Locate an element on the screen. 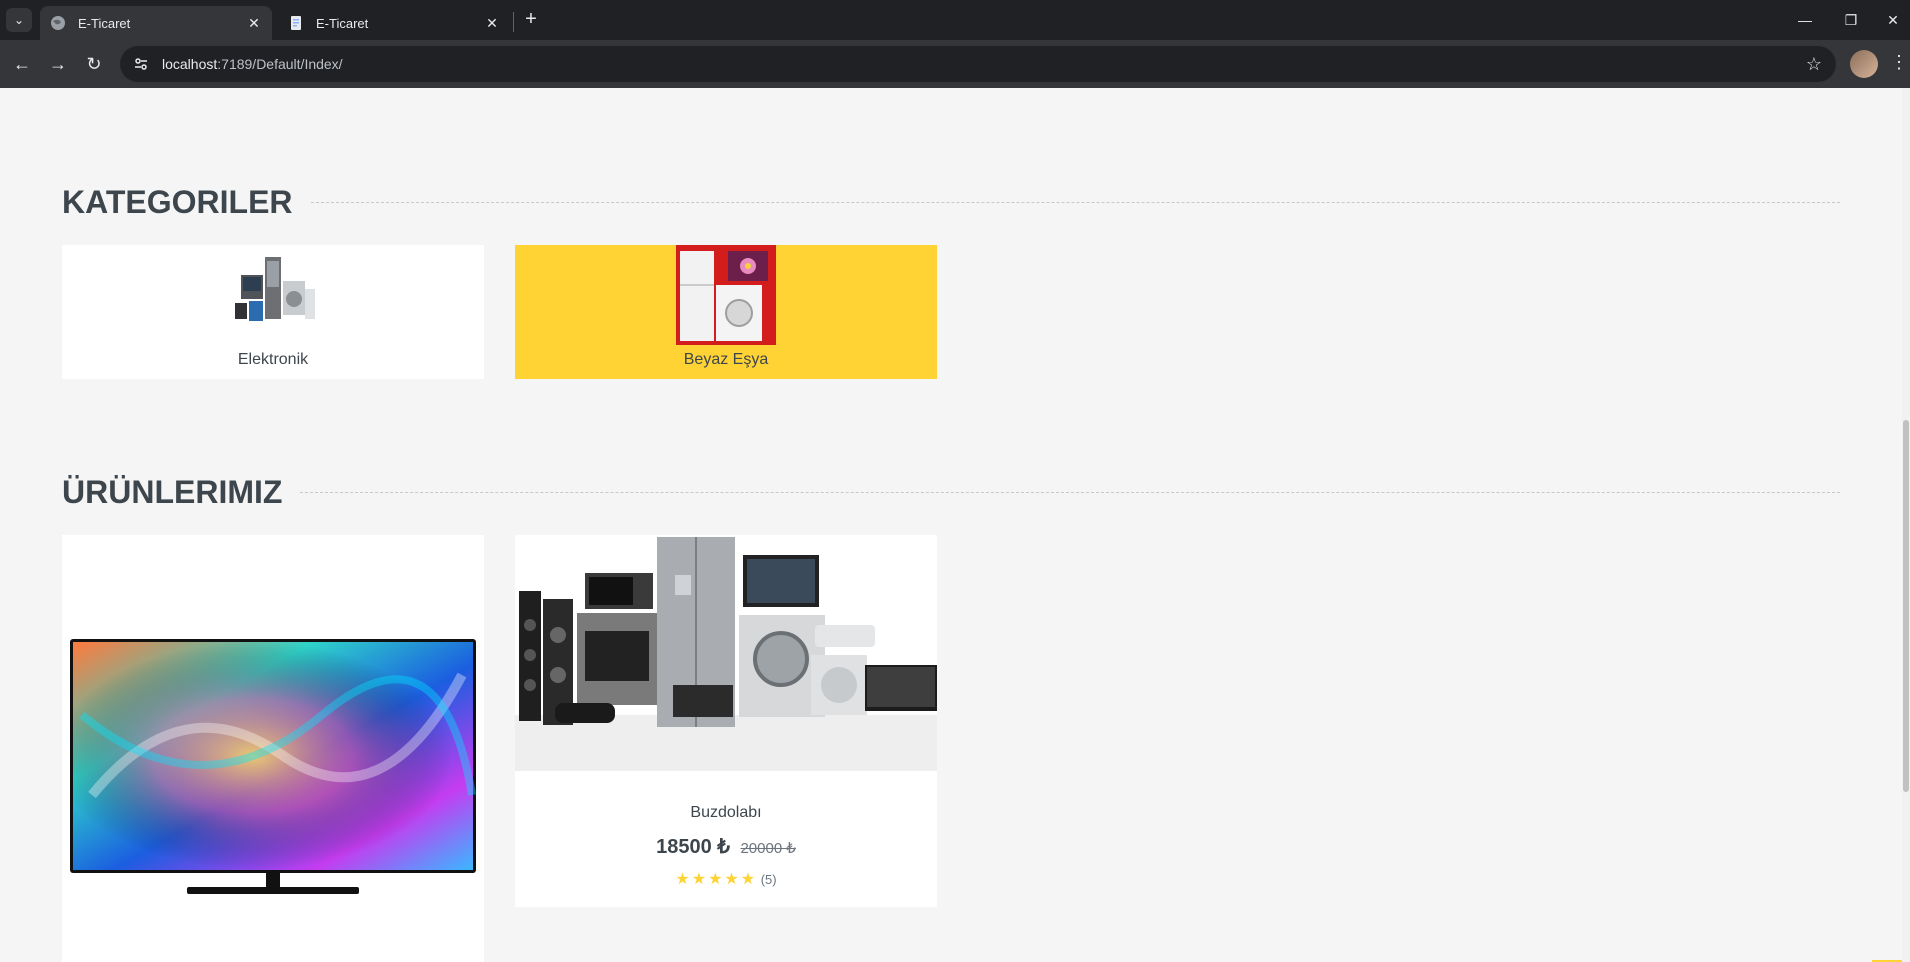  product-card-tv is located at coordinates (273, 748).